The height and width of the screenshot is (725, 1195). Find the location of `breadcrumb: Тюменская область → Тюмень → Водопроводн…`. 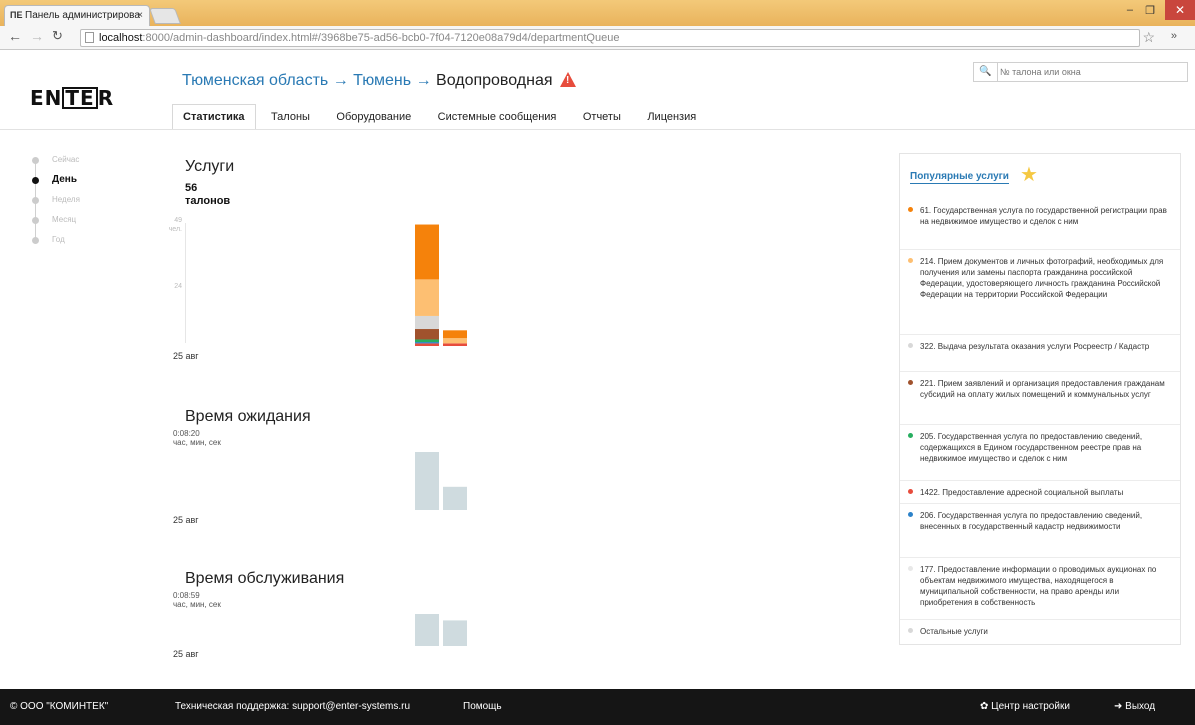

breadcrumb: Тюменская область → Тюмень → Водопроводн… is located at coordinates (379, 80).